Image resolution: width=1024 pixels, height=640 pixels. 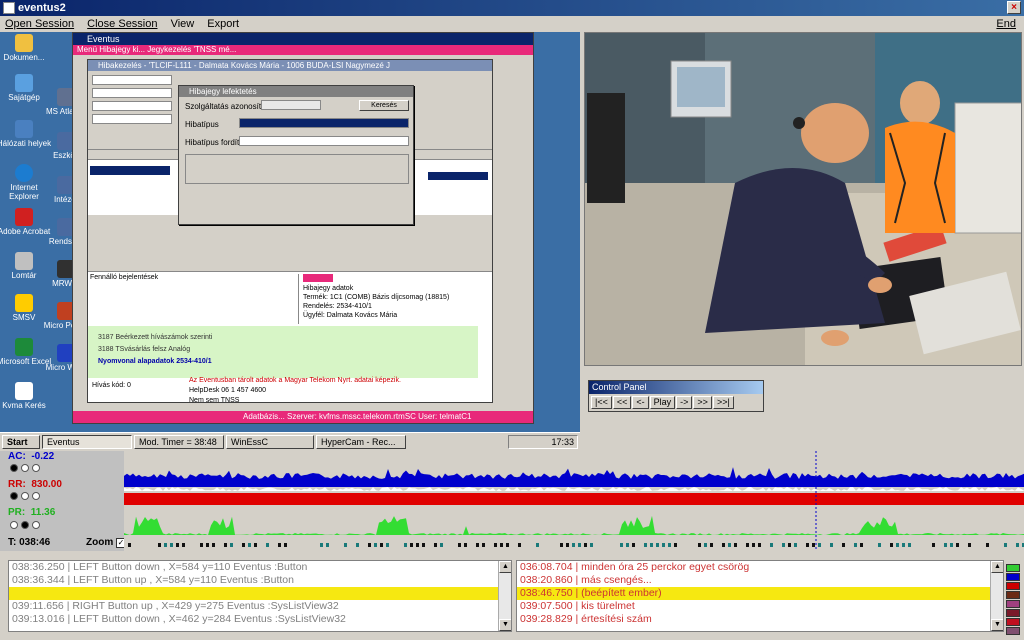 I want to click on tree-item: Ügyfél: Dalmata Kovács Mária, so click(x=397, y=315).